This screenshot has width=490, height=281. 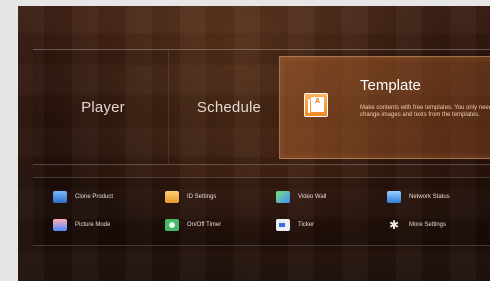 I want to click on timer-icon, so click(x=172, y=225).